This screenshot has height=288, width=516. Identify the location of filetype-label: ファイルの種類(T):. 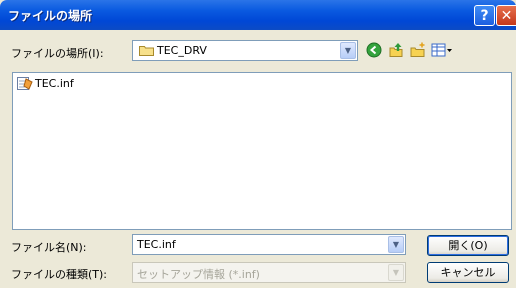
(59, 274).